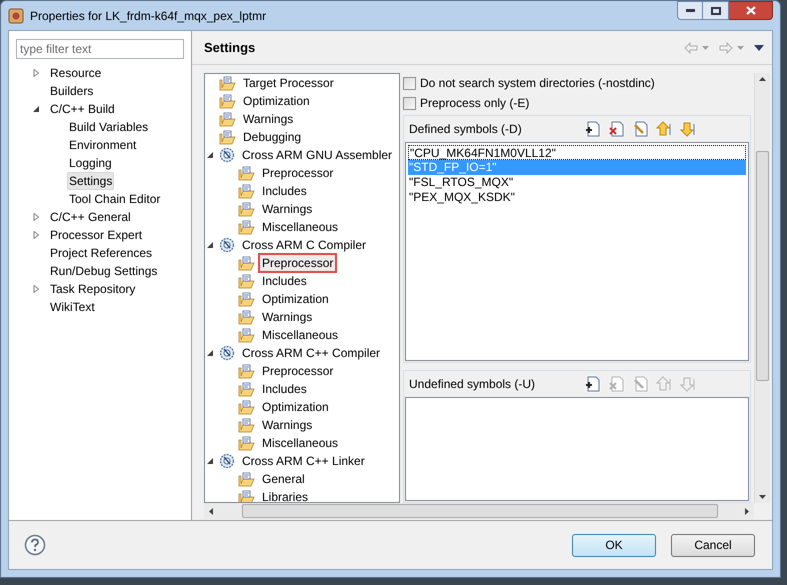  What do you see at coordinates (762, 79) in the screenshot?
I see `scroll-up-icon` at bounding box center [762, 79].